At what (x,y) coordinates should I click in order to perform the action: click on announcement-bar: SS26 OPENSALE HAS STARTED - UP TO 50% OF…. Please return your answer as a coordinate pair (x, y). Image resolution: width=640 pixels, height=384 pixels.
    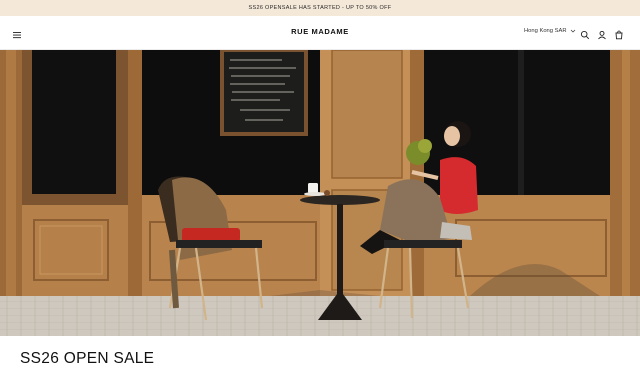
    Looking at the image, I should click on (320, 8).